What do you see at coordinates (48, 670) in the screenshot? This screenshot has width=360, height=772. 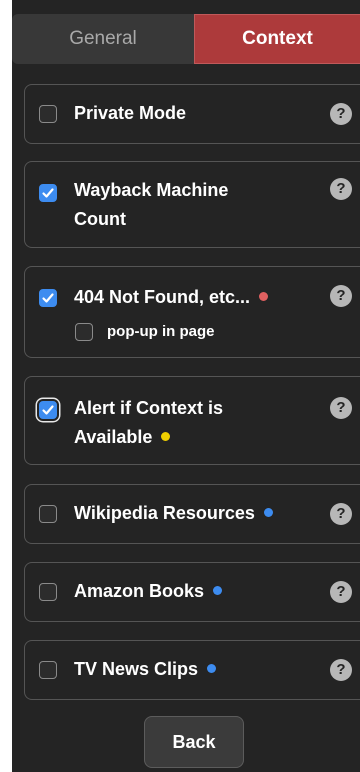 I see `tv-news-clips-checkbox` at bounding box center [48, 670].